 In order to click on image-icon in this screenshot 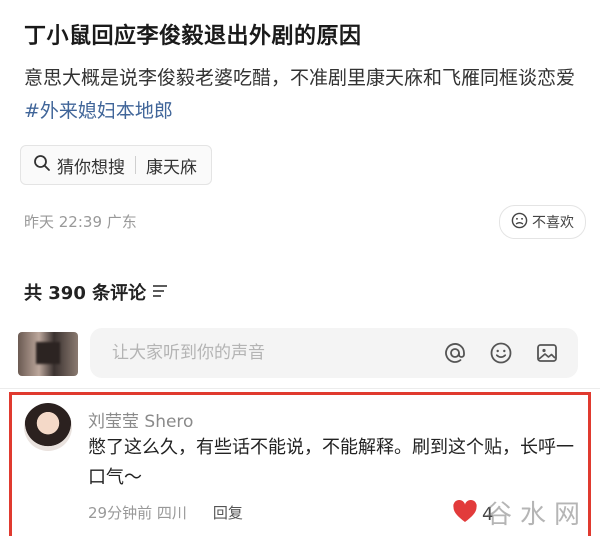, I will do `click(547, 353)`.